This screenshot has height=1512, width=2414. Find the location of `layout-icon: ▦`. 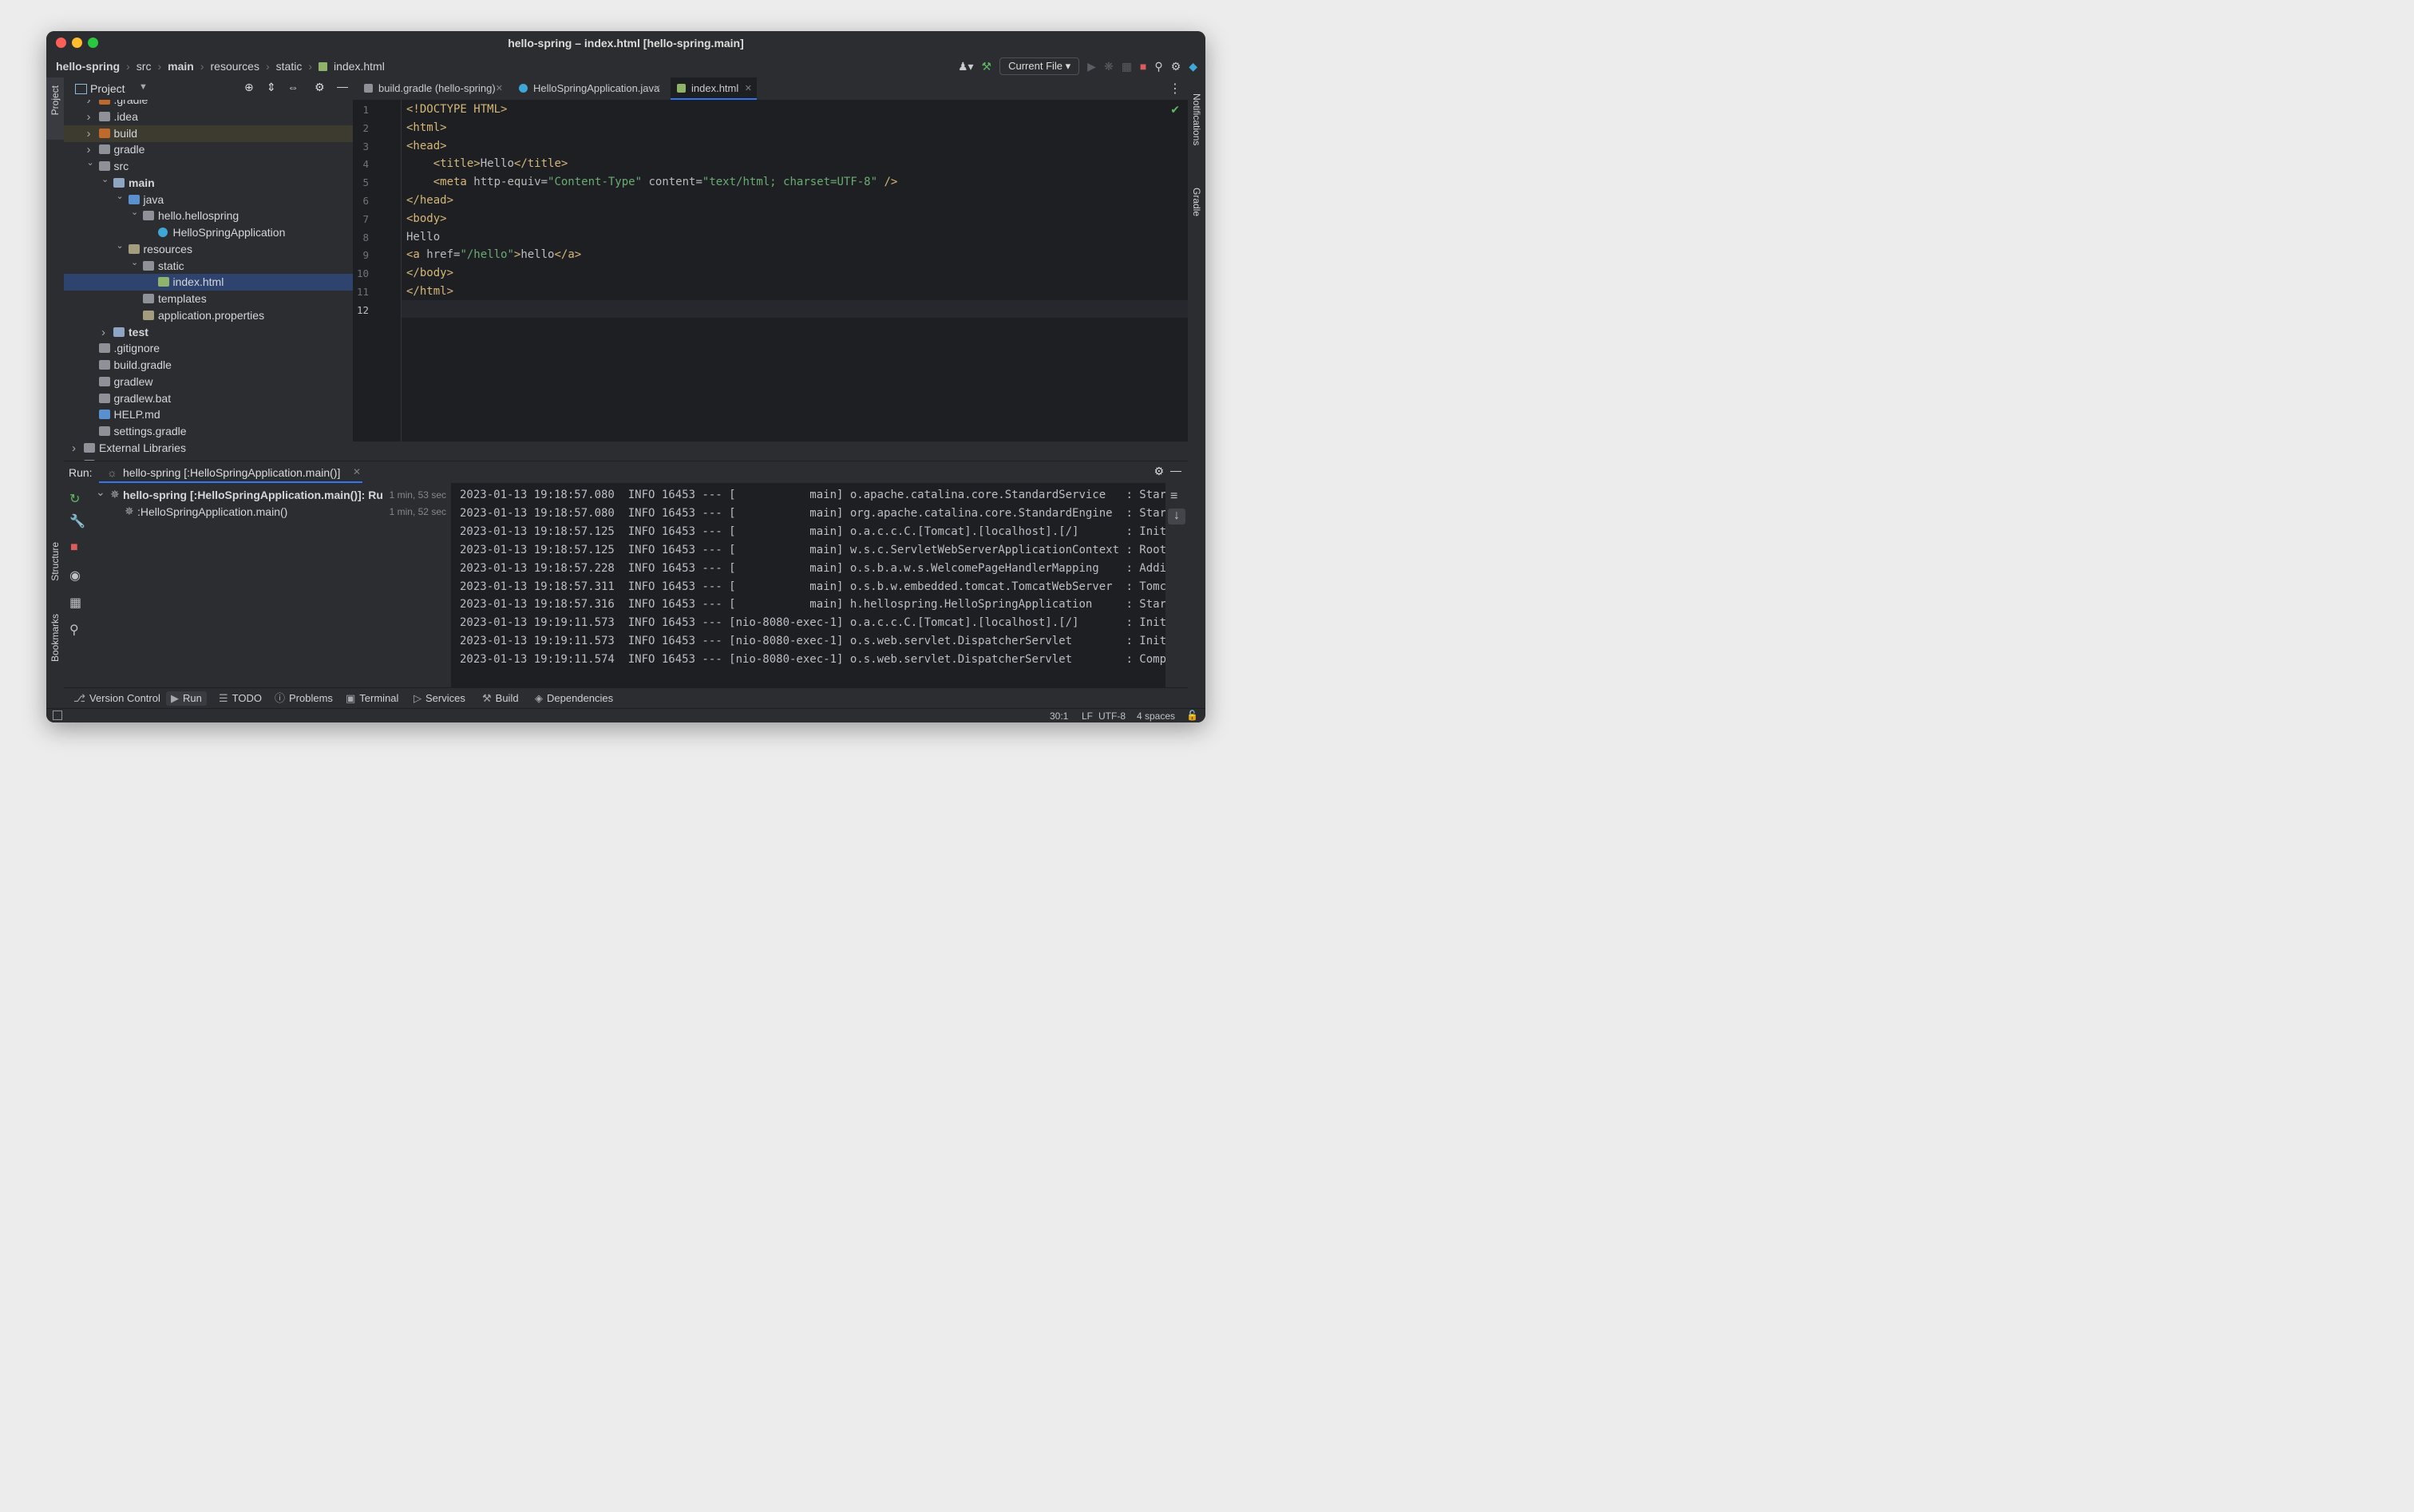

layout-icon: ▦ is located at coordinates (75, 603).